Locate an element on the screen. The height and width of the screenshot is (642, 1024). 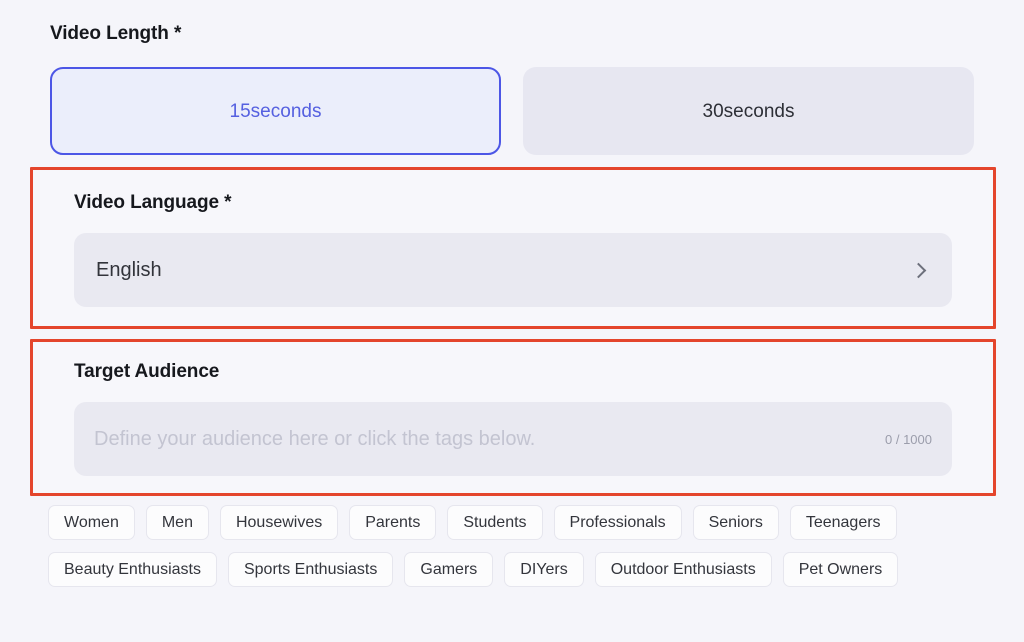
audience-tag-label: Professionals is located at coordinates (617, 522).